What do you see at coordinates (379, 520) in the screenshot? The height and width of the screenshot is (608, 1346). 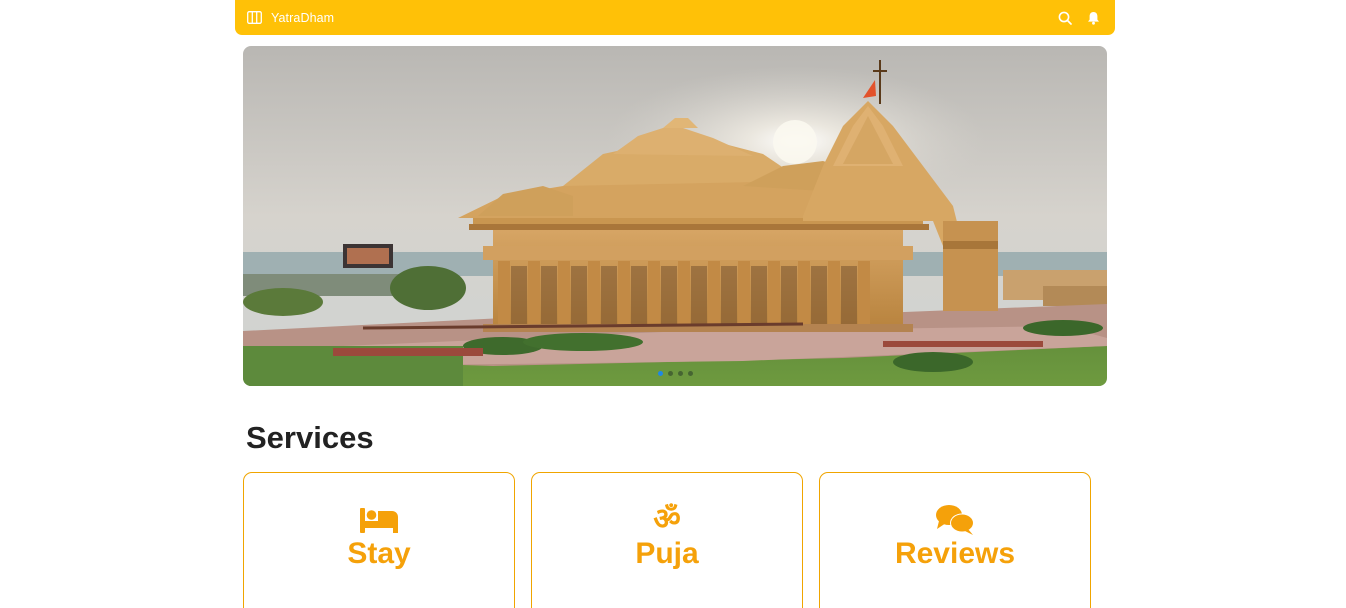 I see `bed-icon` at bounding box center [379, 520].